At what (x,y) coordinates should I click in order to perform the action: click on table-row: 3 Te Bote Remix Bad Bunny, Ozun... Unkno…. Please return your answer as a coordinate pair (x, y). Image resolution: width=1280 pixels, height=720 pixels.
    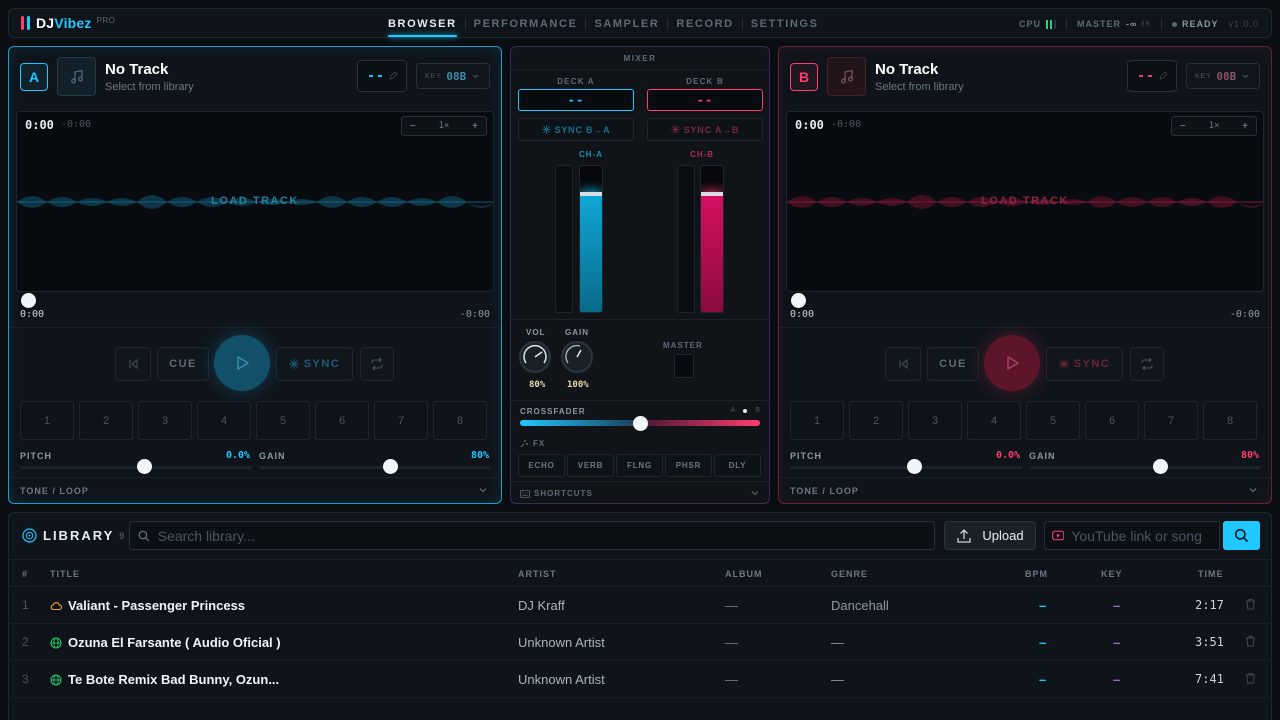
    Looking at the image, I should click on (640, 679).